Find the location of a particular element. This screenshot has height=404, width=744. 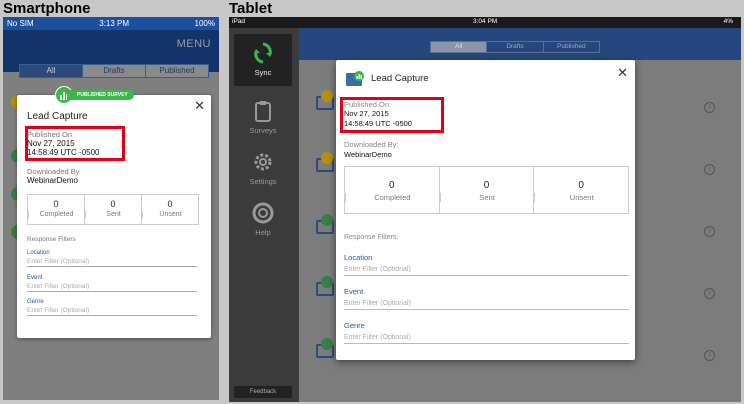

sidebar-item-settings: Settings is located at coordinates (263, 169).